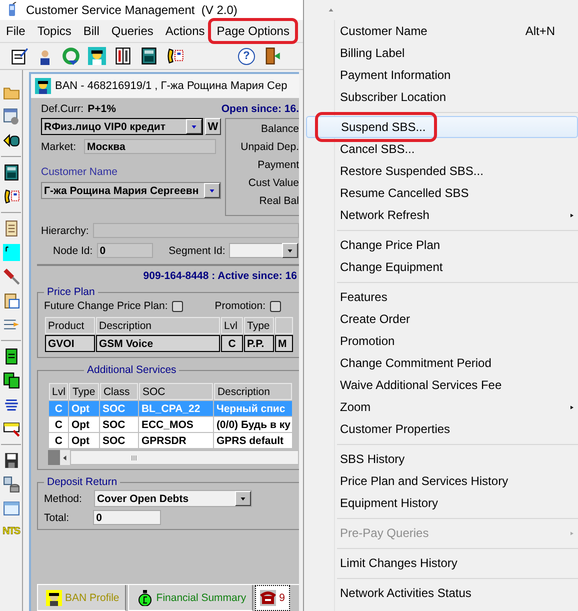 The height and width of the screenshot is (611, 578). I want to click on dropdown: Г-жа Рощина Мария Сергеевн, so click(131, 190).